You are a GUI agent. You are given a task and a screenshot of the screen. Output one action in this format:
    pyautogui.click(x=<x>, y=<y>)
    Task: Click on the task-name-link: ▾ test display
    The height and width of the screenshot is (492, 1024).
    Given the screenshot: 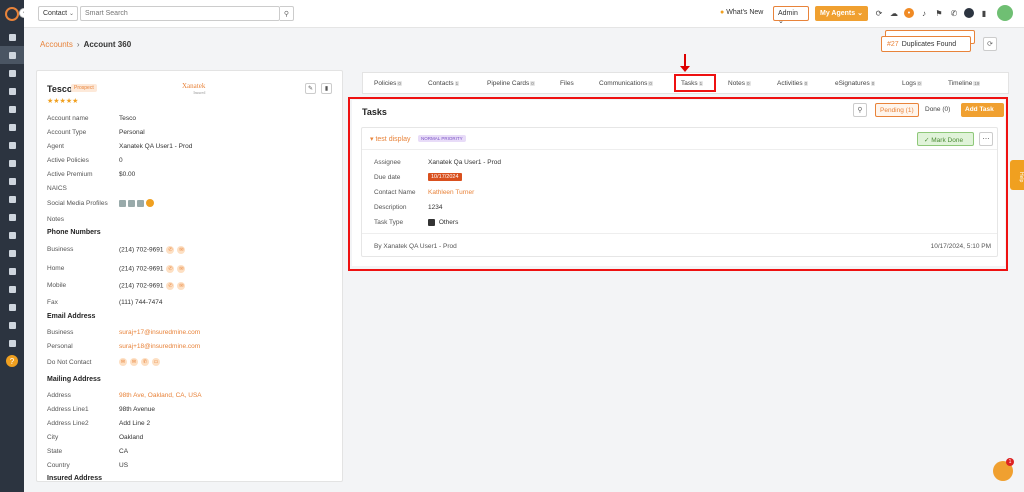 What is the action you would take?
    pyautogui.click(x=390, y=139)
    